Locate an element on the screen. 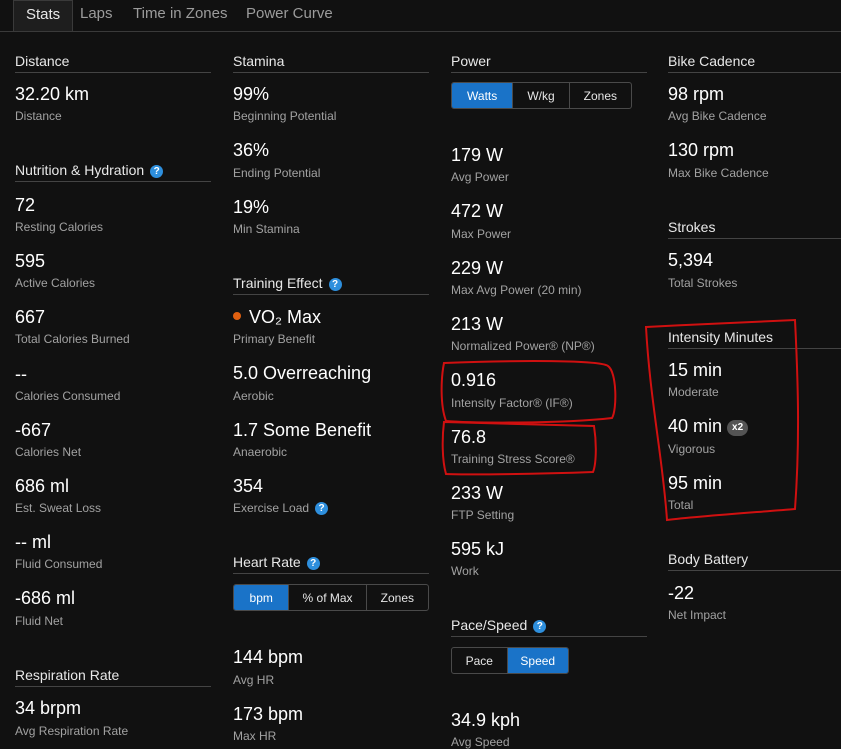  stamina-section-title: Stamina is located at coordinates (331, 62).